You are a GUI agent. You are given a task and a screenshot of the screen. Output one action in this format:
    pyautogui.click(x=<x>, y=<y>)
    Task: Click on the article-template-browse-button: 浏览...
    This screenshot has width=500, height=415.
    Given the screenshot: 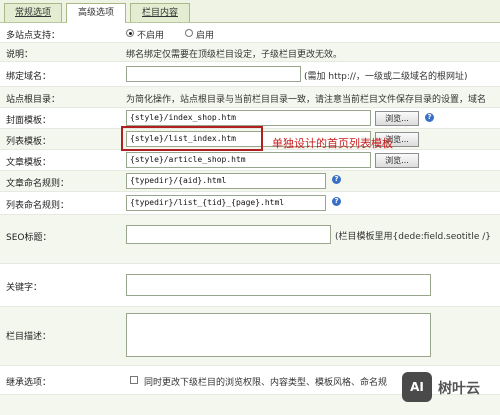 What is the action you would take?
    pyautogui.click(x=397, y=160)
    